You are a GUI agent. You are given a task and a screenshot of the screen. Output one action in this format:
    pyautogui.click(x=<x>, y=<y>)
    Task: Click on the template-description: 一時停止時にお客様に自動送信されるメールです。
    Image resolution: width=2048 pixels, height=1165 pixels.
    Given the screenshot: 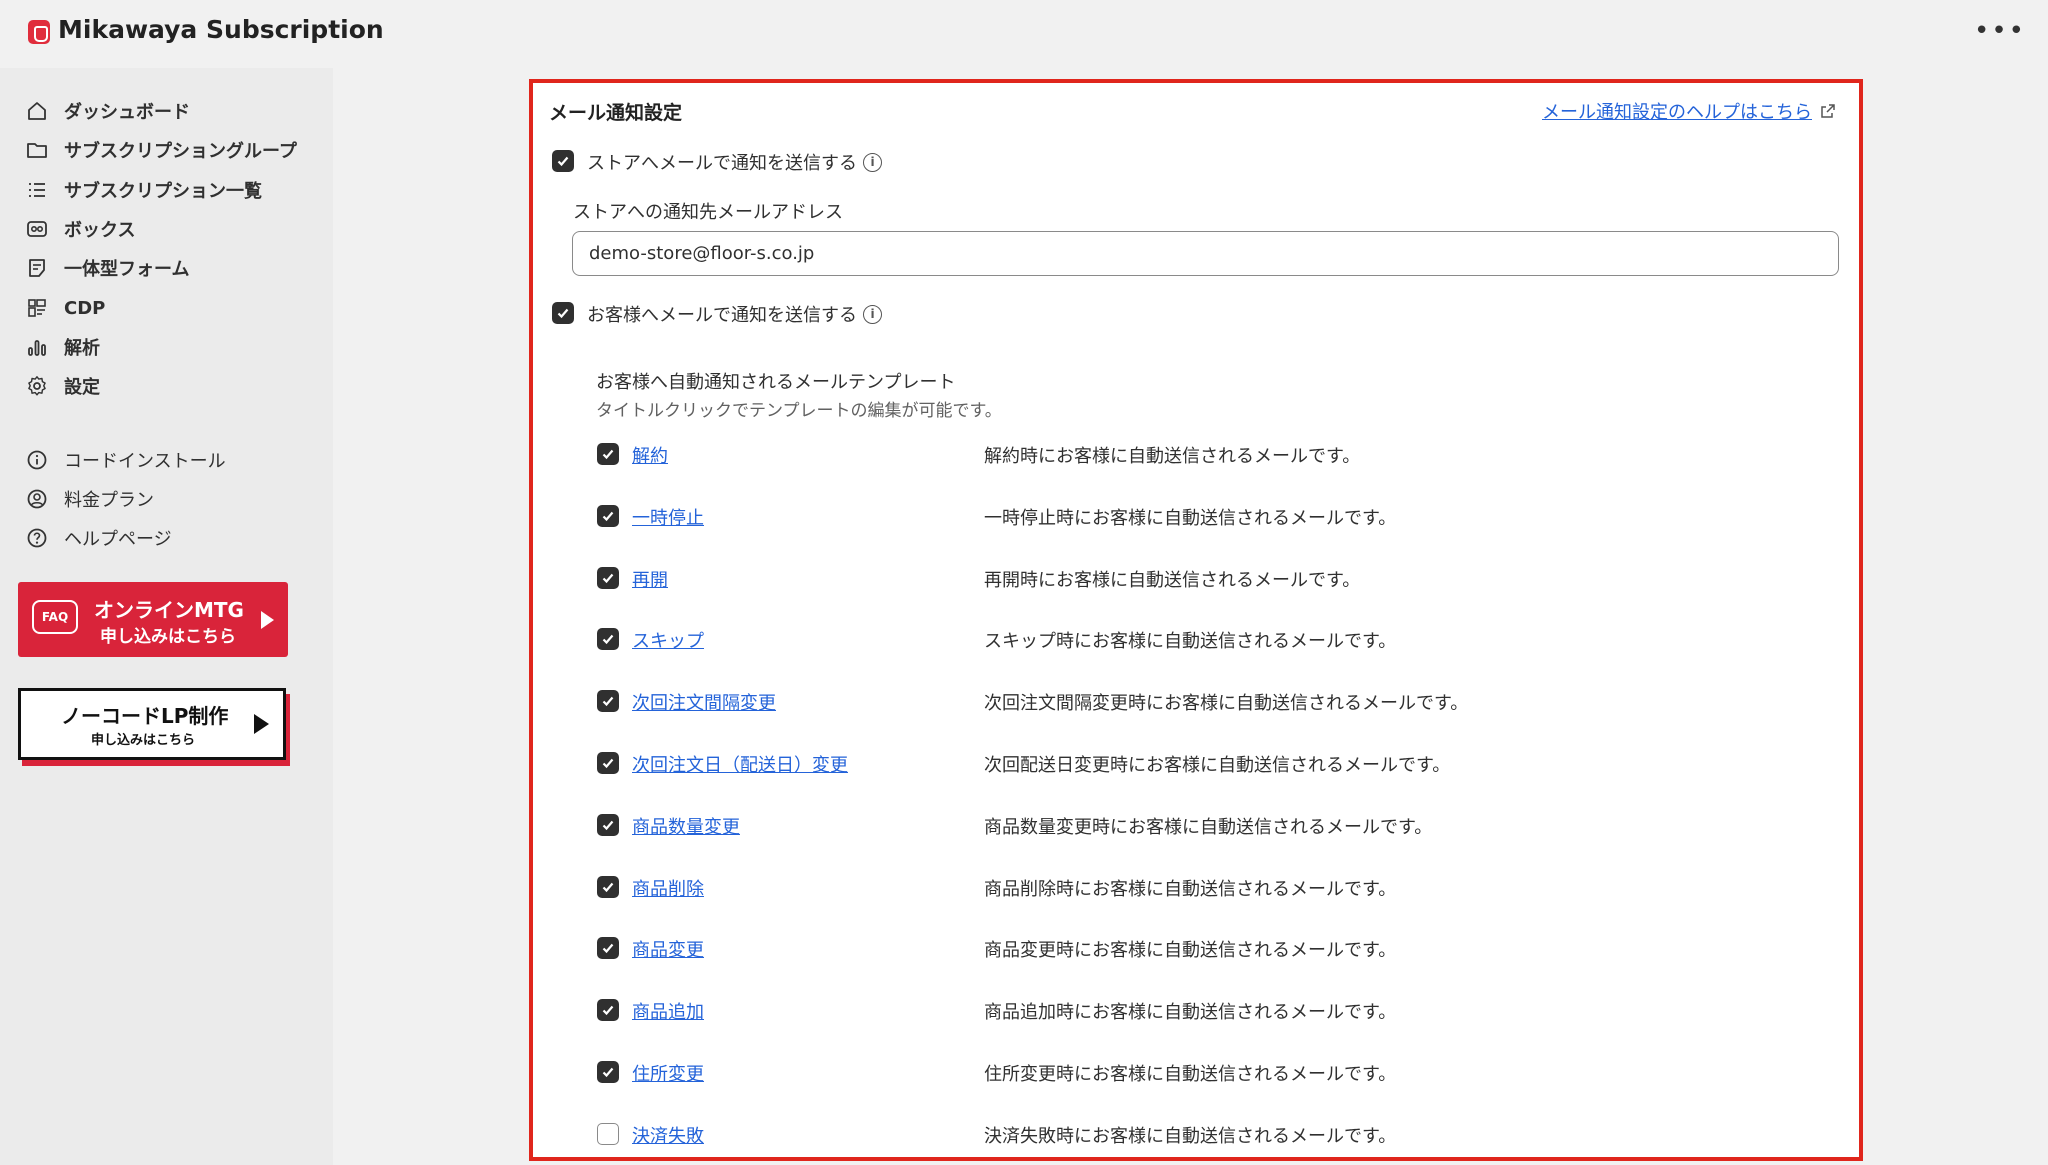 What is the action you would take?
    pyautogui.click(x=1190, y=518)
    